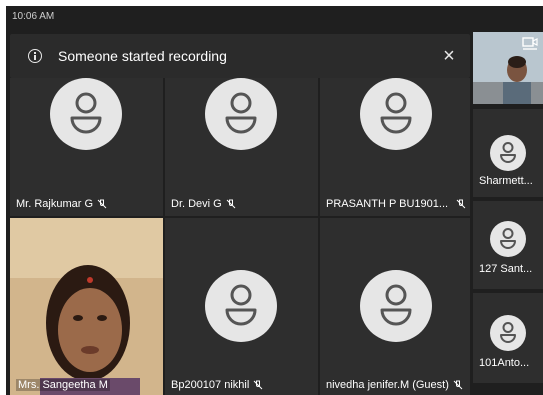 Image resolution: width=543 pixels, height=395 pixels. What do you see at coordinates (530, 44) in the screenshot?
I see `camera-share-icon` at bounding box center [530, 44].